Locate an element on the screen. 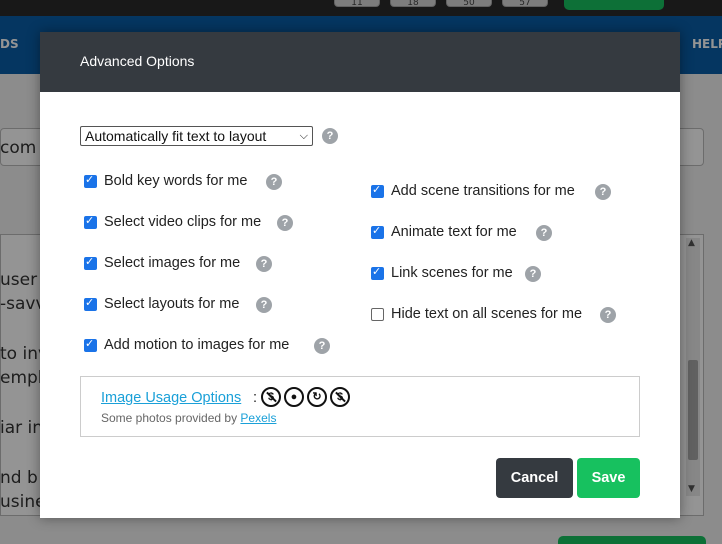  fit-text-select-wrap: Automatically fit text to layout ⌵ is located at coordinates (196, 136).